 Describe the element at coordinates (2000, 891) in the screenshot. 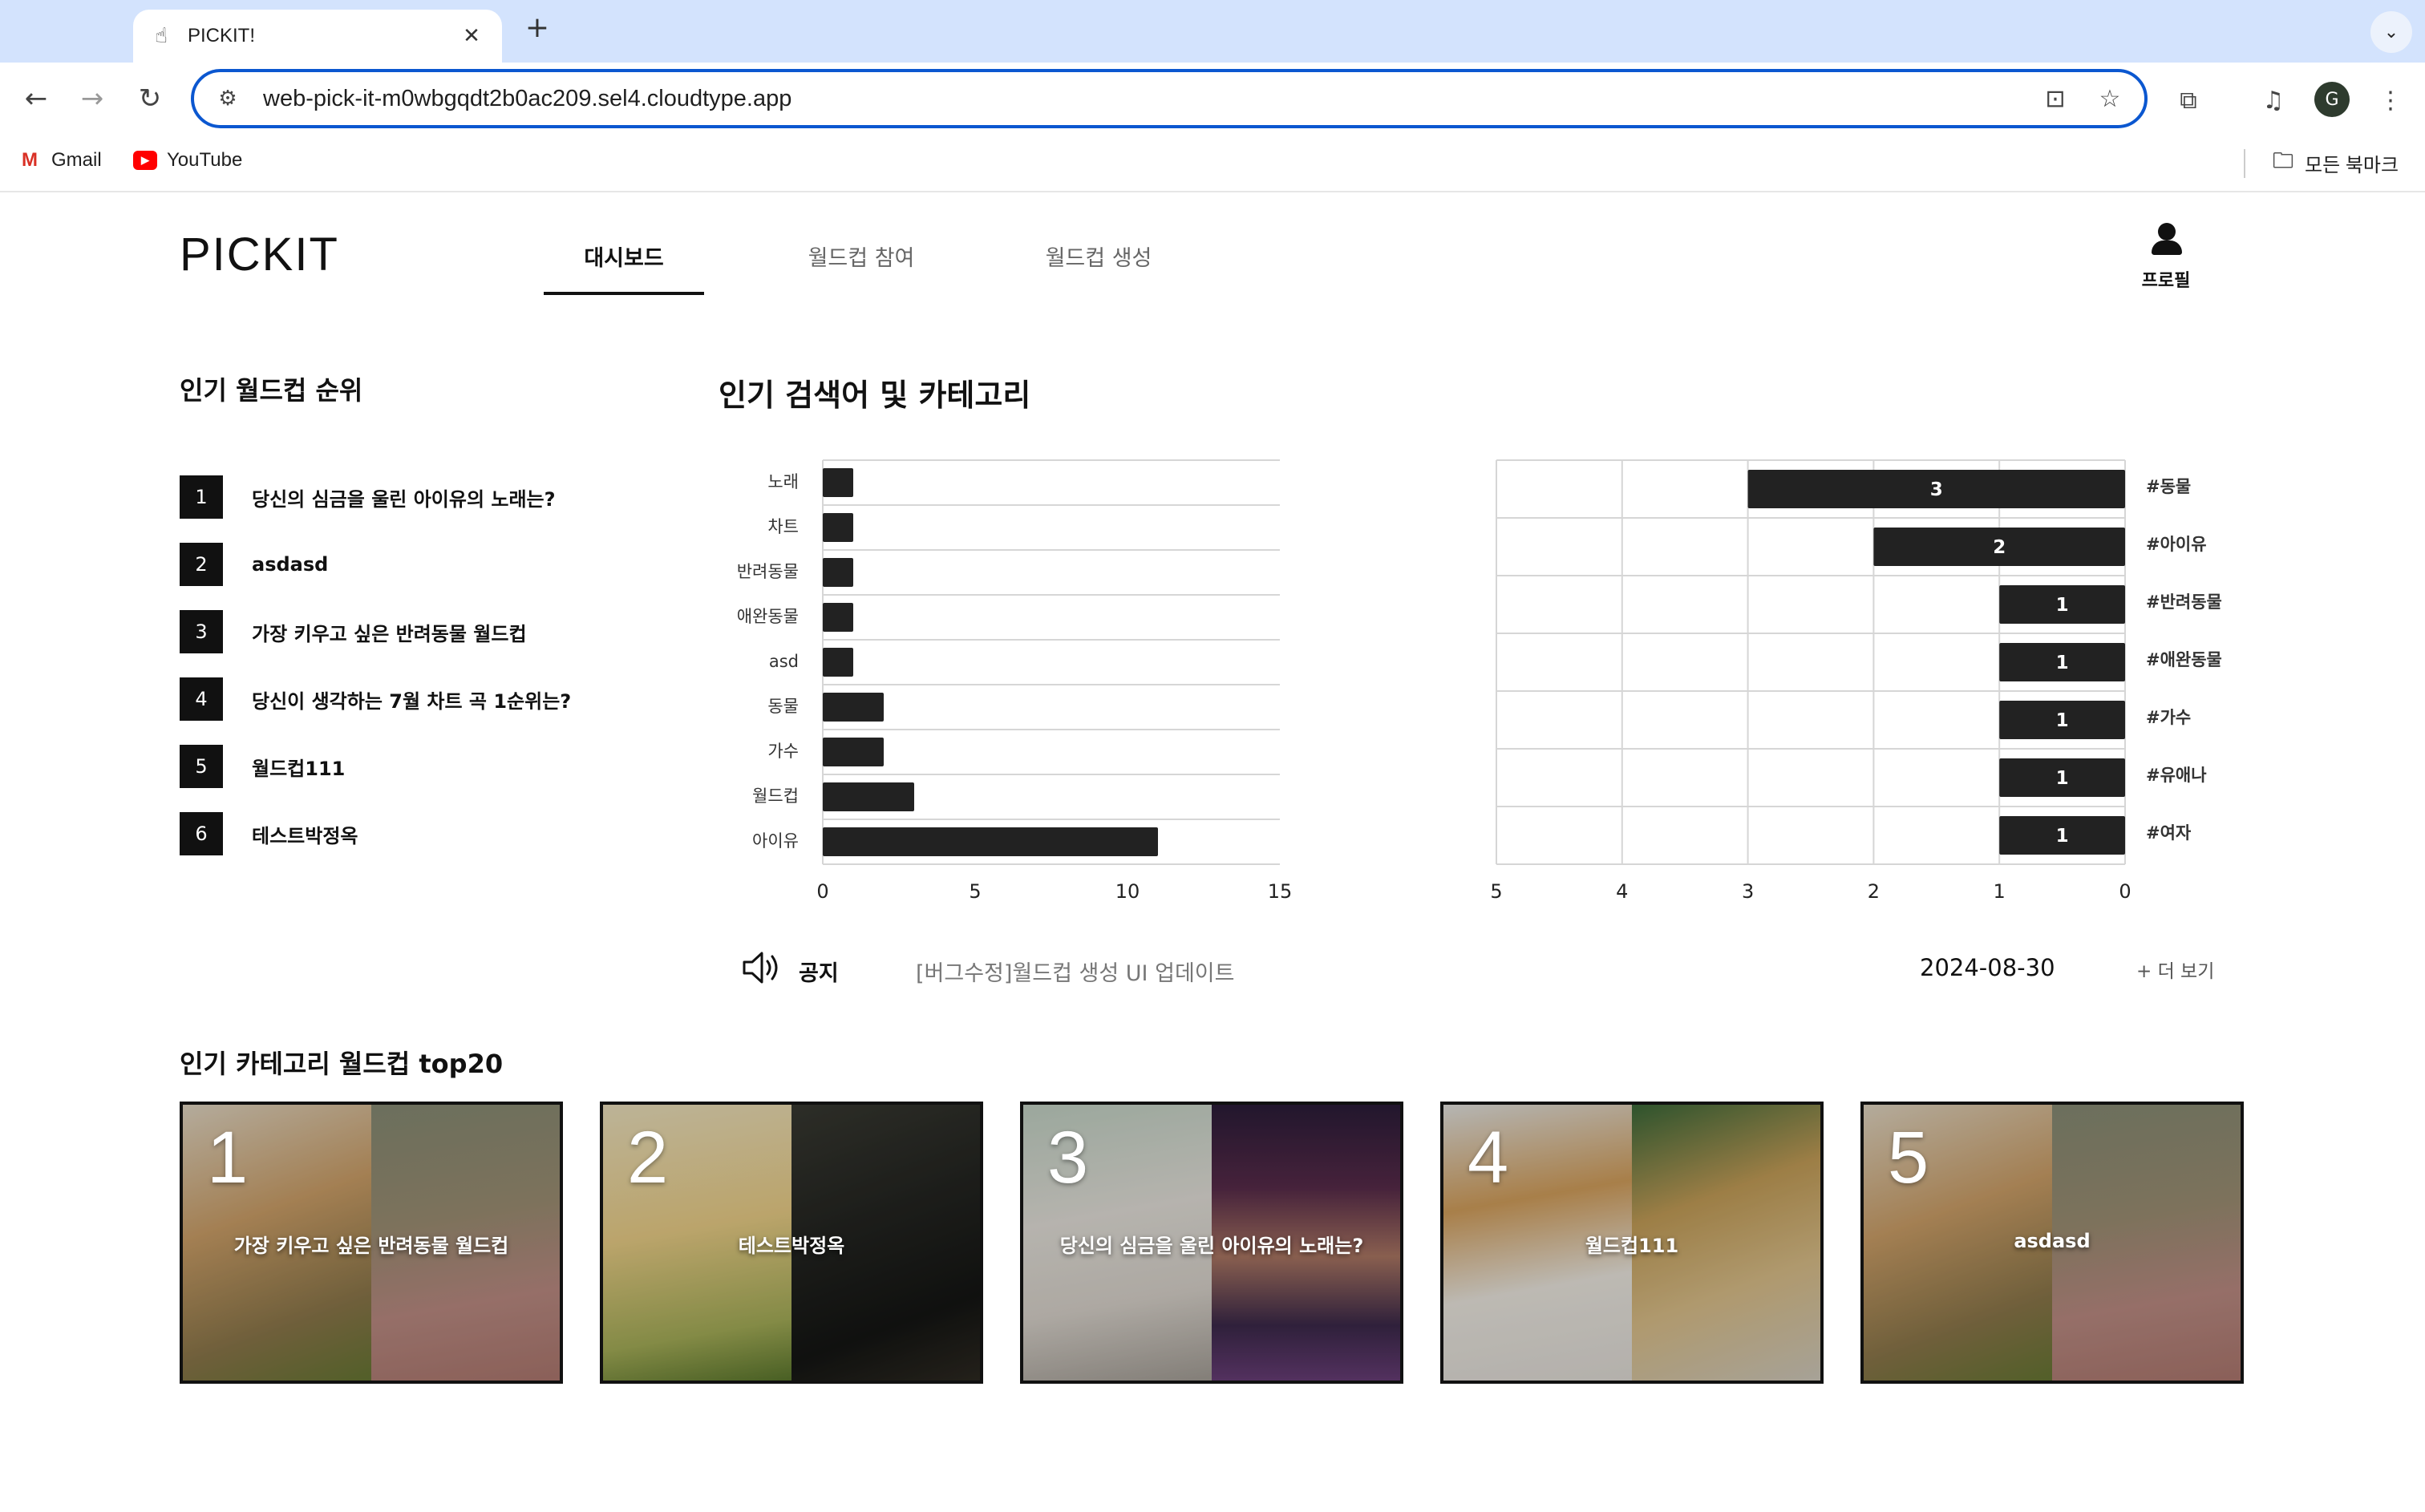

I see `x-tick-label: 1` at that location.